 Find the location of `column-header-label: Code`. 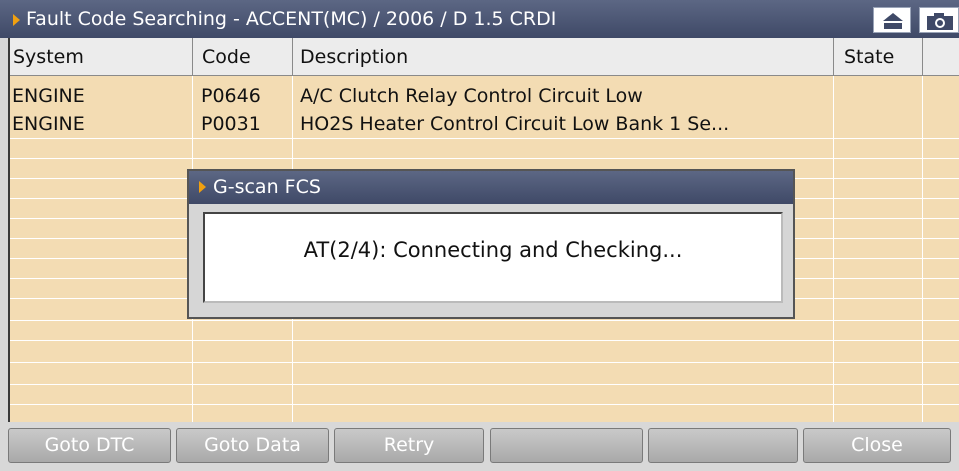

column-header-label: Code is located at coordinates (226, 57).